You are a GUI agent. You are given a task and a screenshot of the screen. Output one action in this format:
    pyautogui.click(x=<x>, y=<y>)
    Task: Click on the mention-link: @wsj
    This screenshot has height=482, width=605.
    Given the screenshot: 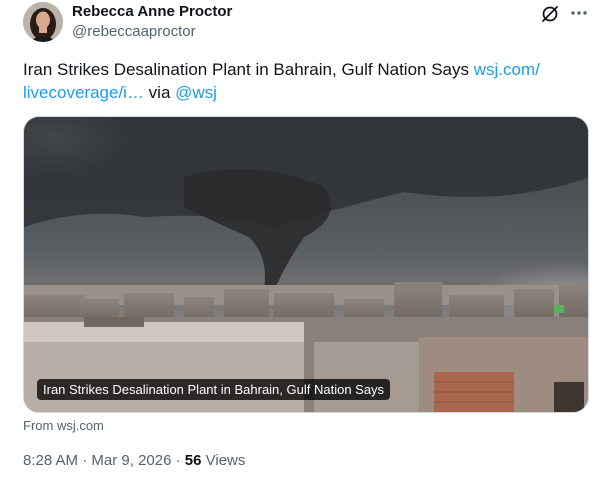 What is the action you would take?
    pyautogui.click(x=196, y=92)
    